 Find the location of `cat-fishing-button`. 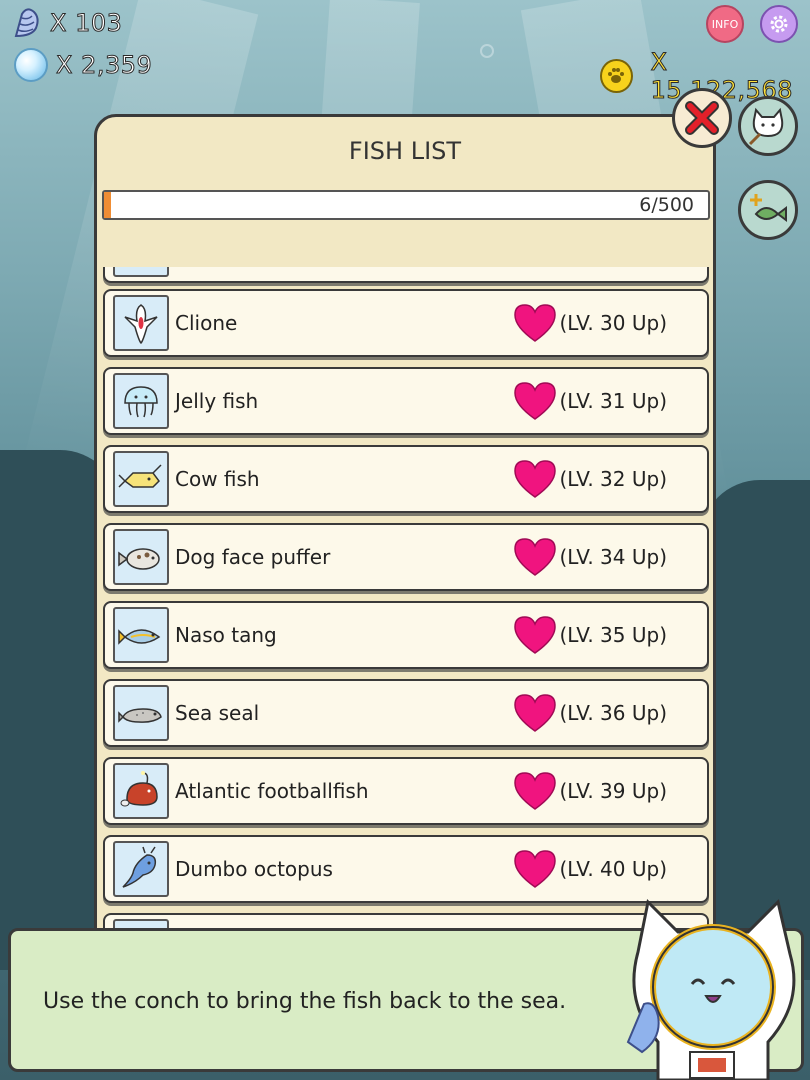

cat-fishing-button is located at coordinates (768, 126).